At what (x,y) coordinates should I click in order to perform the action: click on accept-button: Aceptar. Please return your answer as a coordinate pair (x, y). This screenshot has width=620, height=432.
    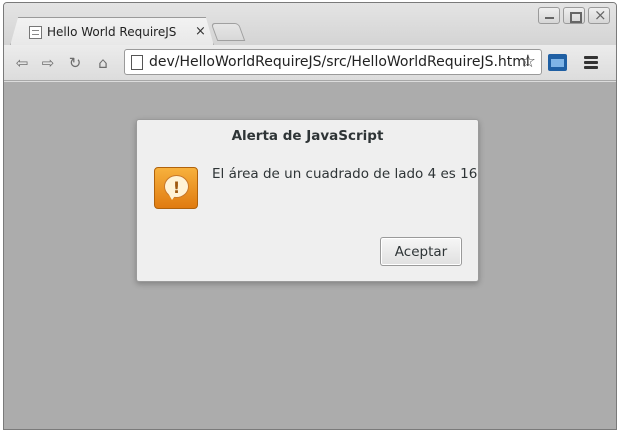
    Looking at the image, I should click on (421, 251).